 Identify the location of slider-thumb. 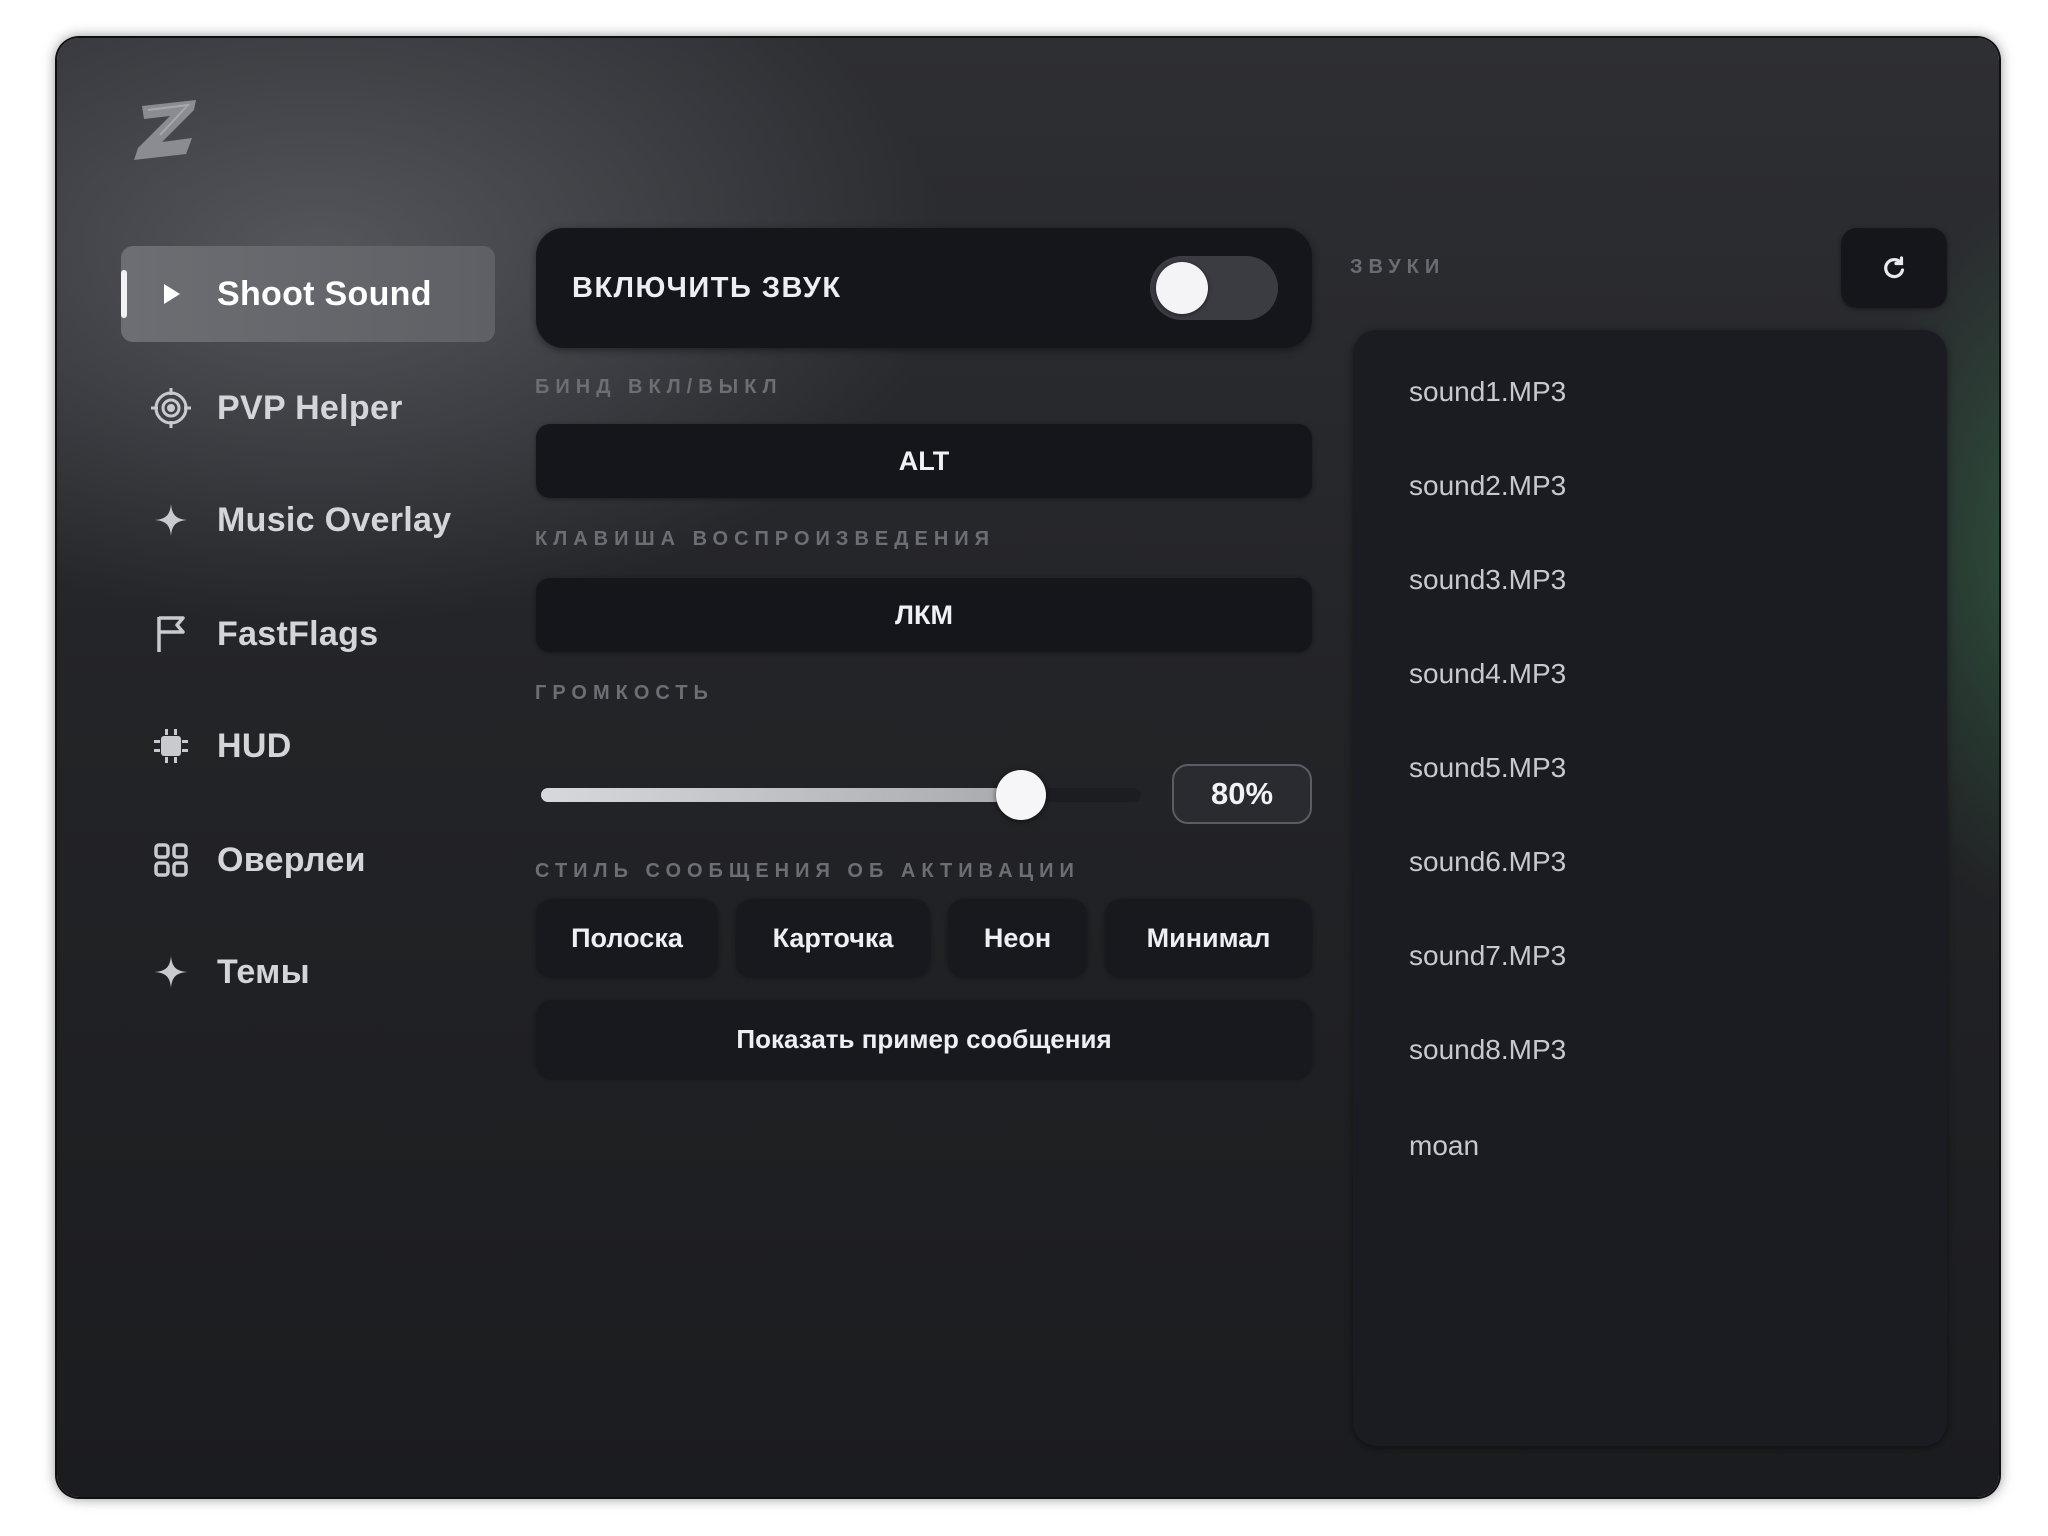
(1021, 795).